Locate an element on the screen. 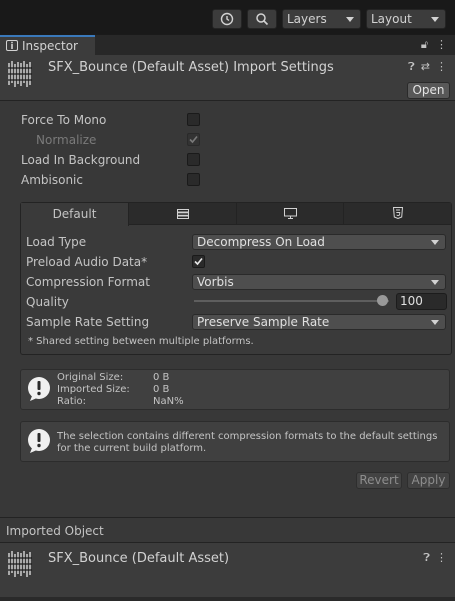  info-icon is located at coordinates (12, 45).